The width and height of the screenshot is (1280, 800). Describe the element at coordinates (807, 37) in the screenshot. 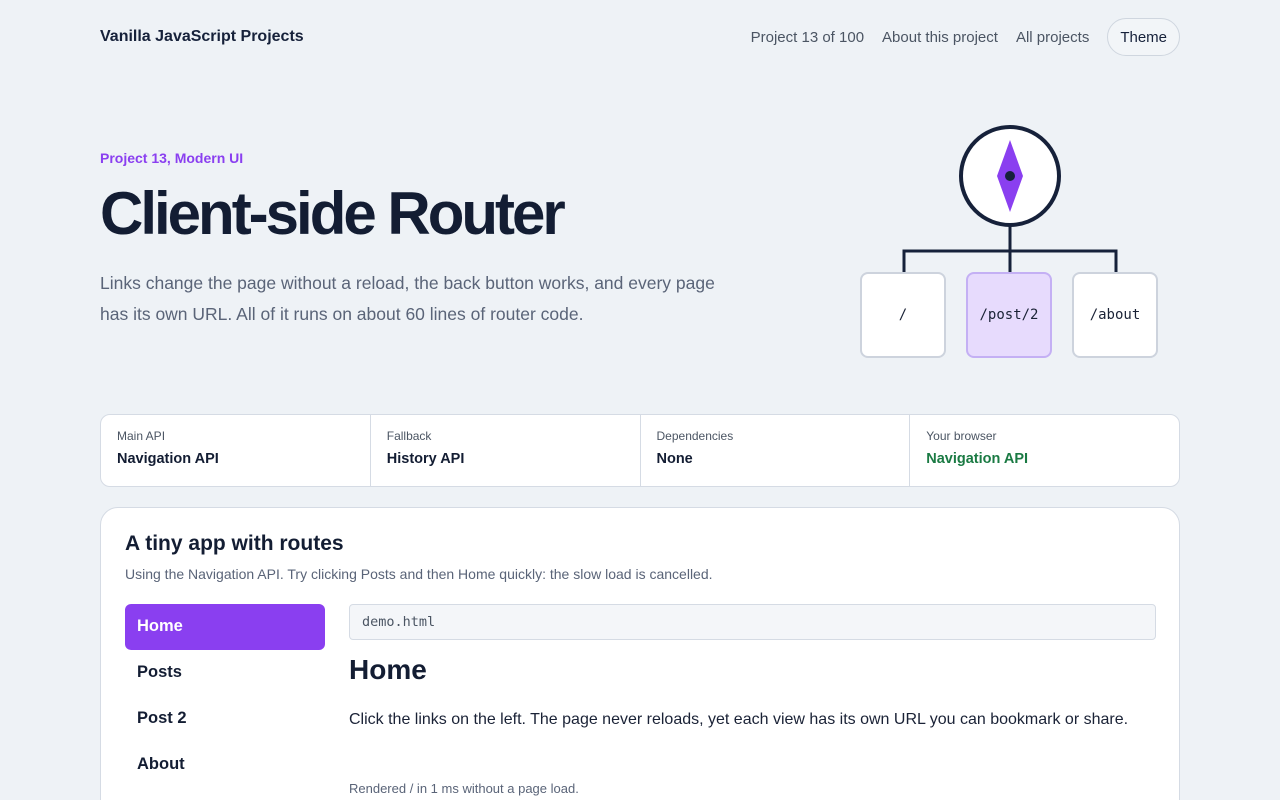

I see `project-counter: Project 13 of 100` at that location.